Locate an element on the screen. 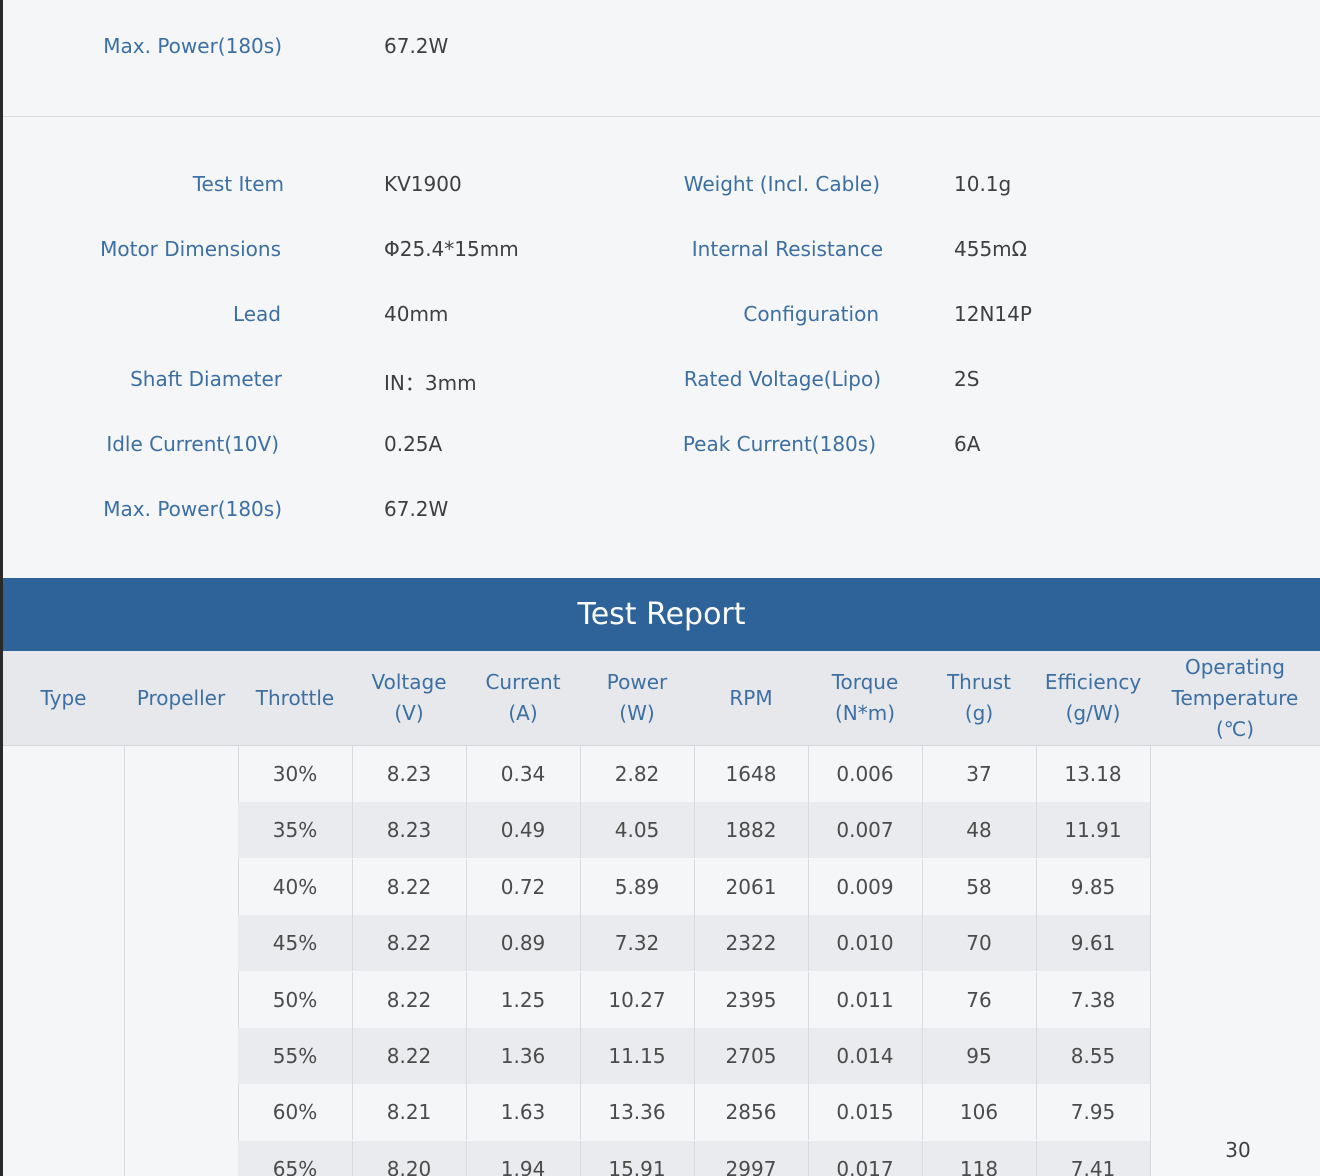  cell-efficiency: 7.38 is located at coordinates (1093, 999).